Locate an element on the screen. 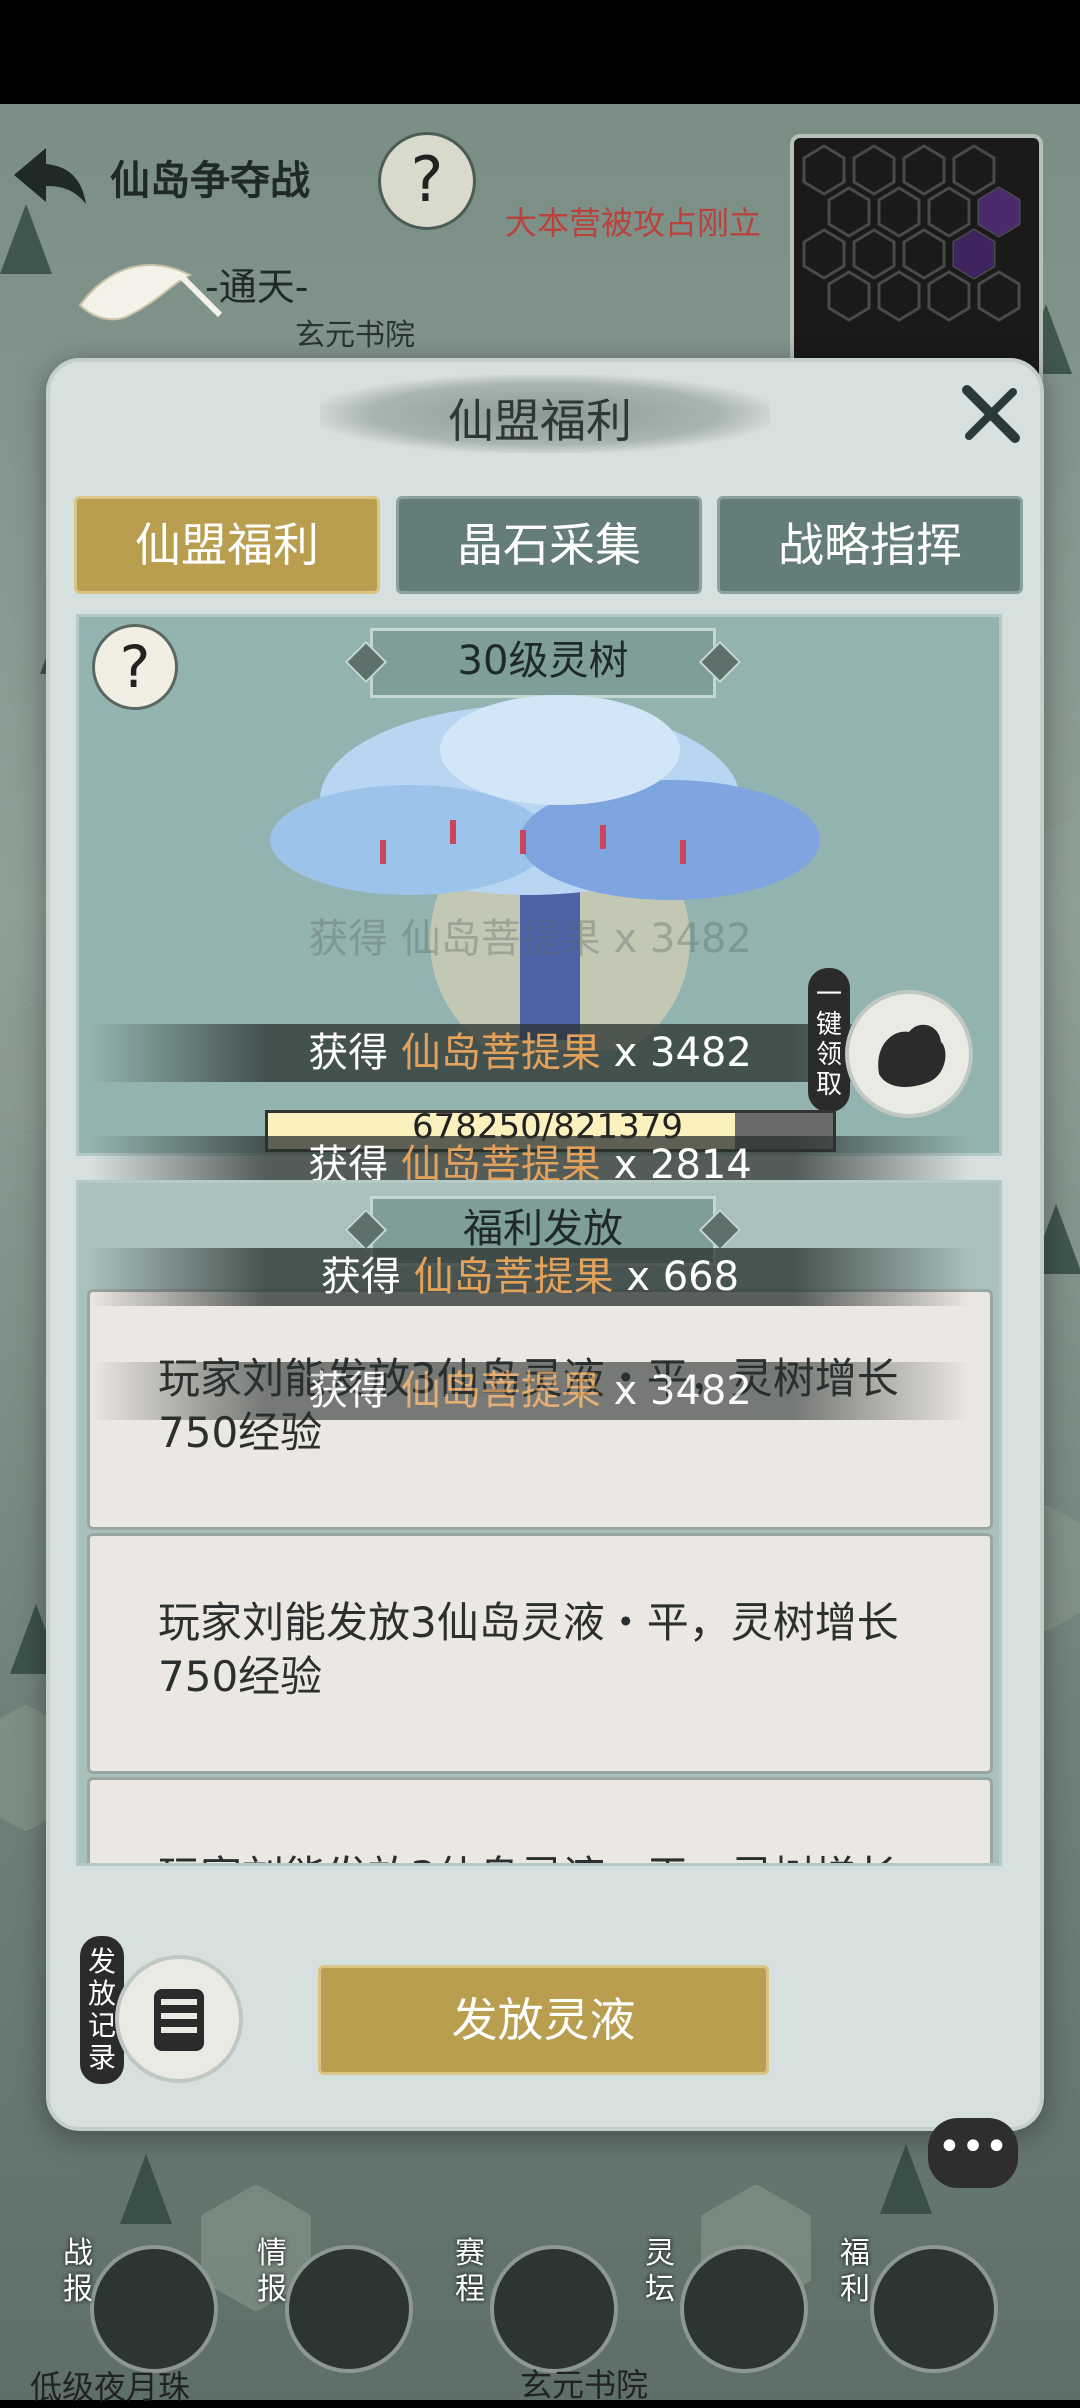 The width and height of the screenshot is (1080, 2408). bottom-school-label: 玄元书院 is located at coordinates (584, 2385).